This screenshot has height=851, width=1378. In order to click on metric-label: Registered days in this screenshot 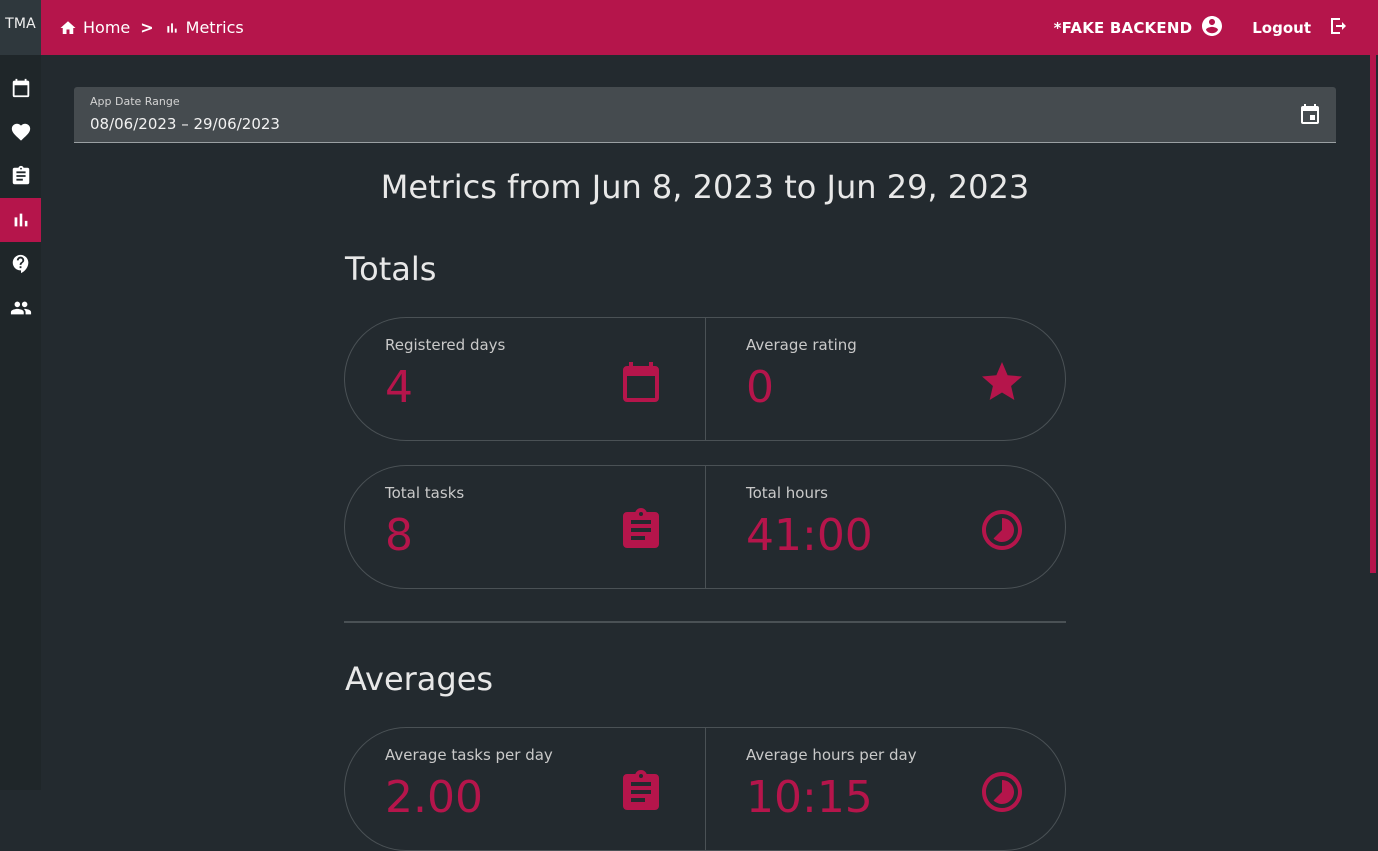, I will do `click(445, 345)`.